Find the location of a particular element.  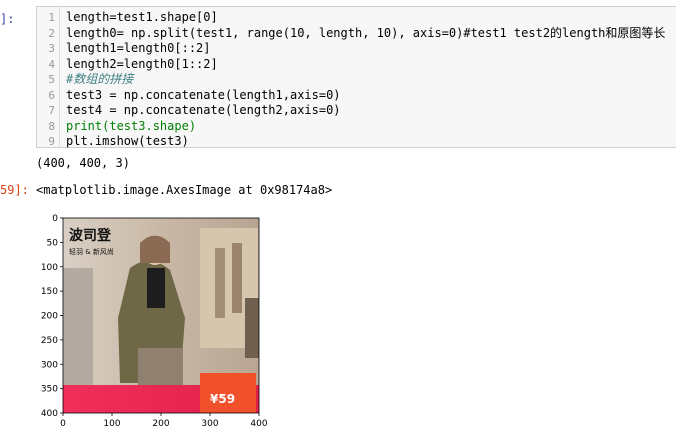

y-tick-label: 100 is located at coordinates (49, 268).